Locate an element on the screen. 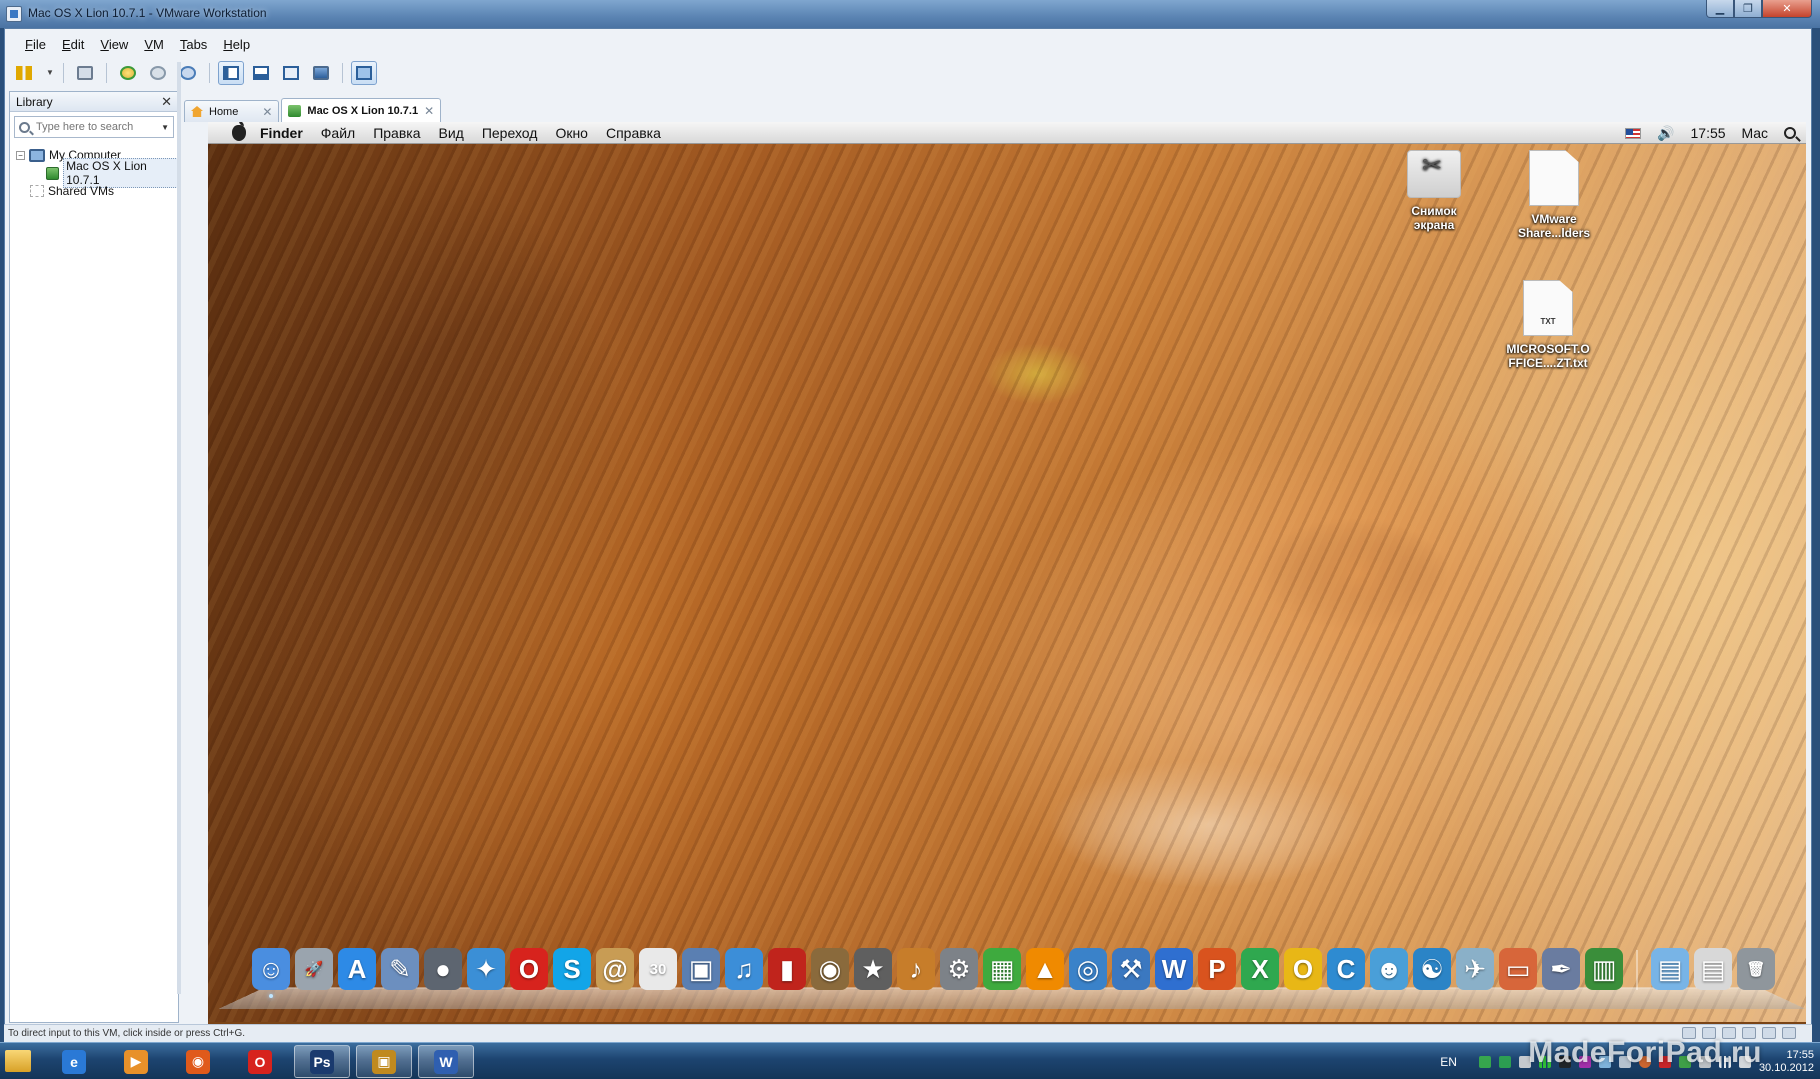  tree-item-mac-os-x-lion: Mac OS X Lion 10.7.1 is located at coordinates (97, 173).